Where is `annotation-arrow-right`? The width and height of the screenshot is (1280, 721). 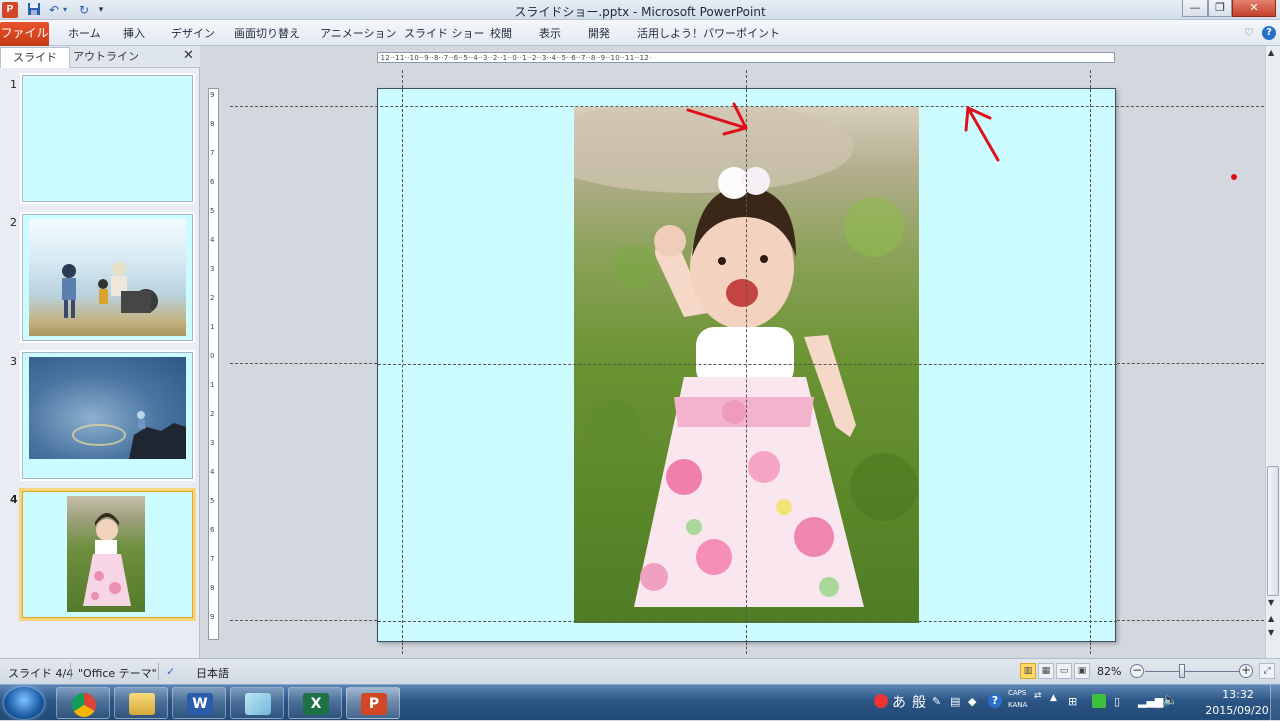
annotation-arrow-right is located at coordinates (717, 119).